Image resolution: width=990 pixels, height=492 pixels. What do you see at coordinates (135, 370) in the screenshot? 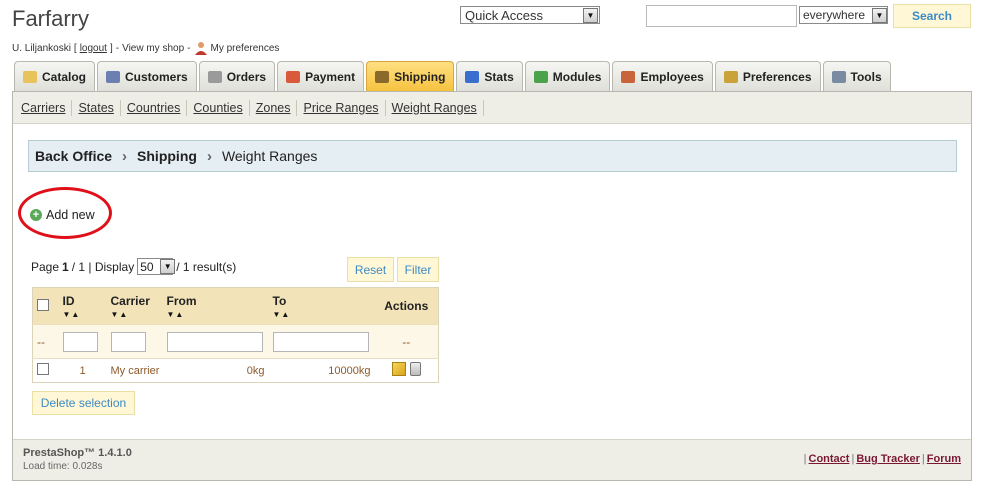
I see `row-carrier: My carrier` at bounding box center [135, 370].